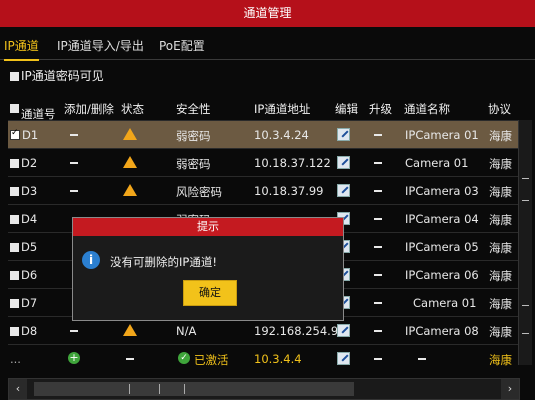 The image size is (535, 400). I want to click on tab-poe-config: PoE配置, so click(182, 45).